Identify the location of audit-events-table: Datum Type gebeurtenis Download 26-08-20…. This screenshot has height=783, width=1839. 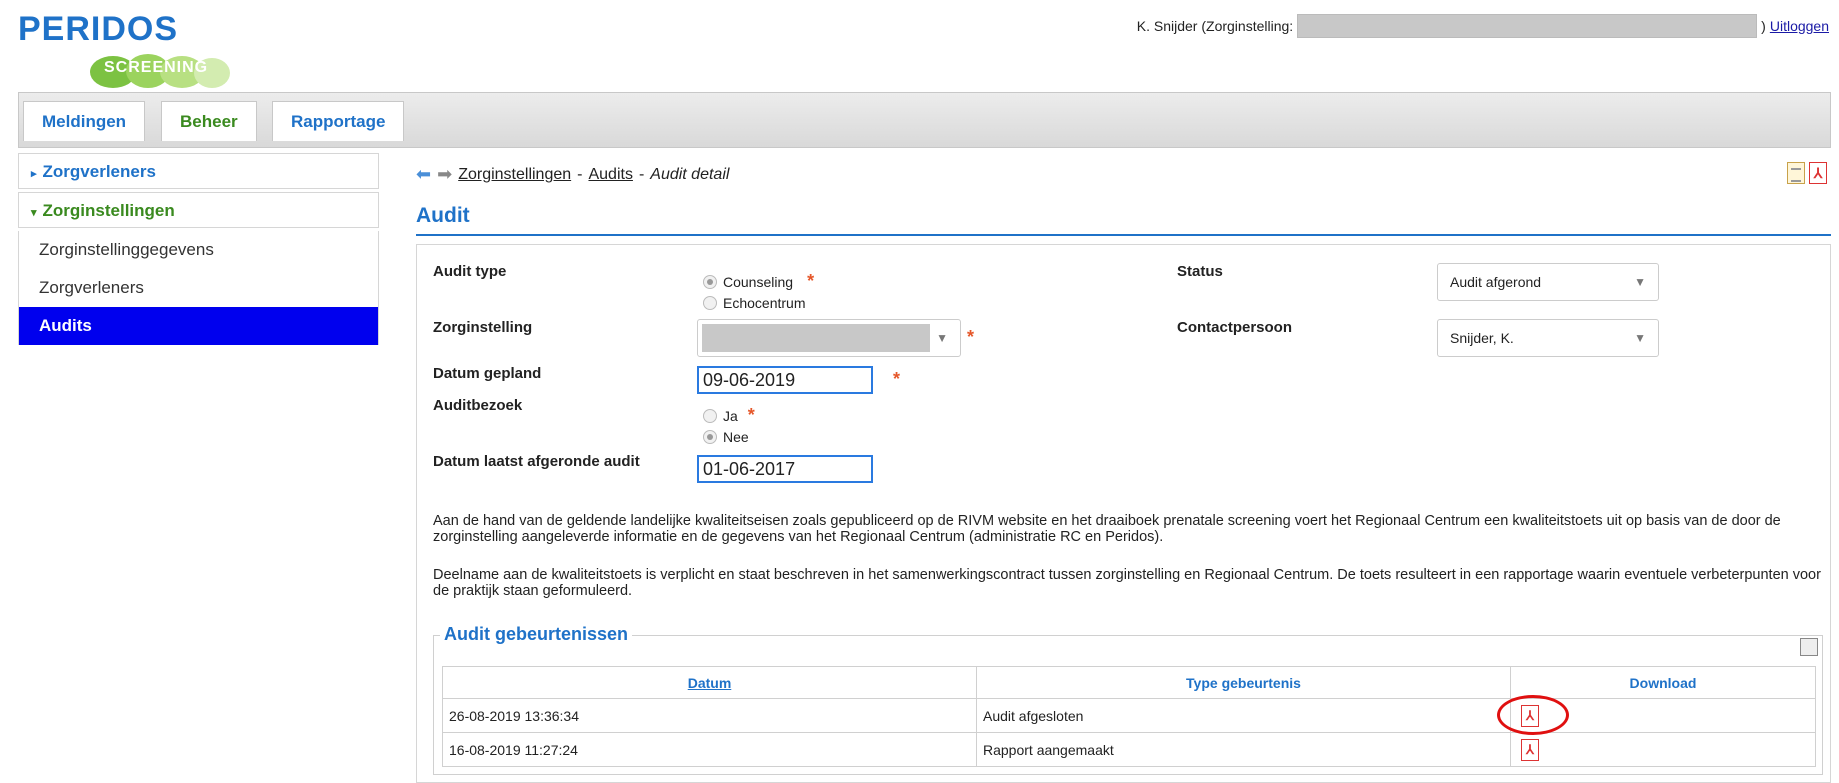
(1129, 716).